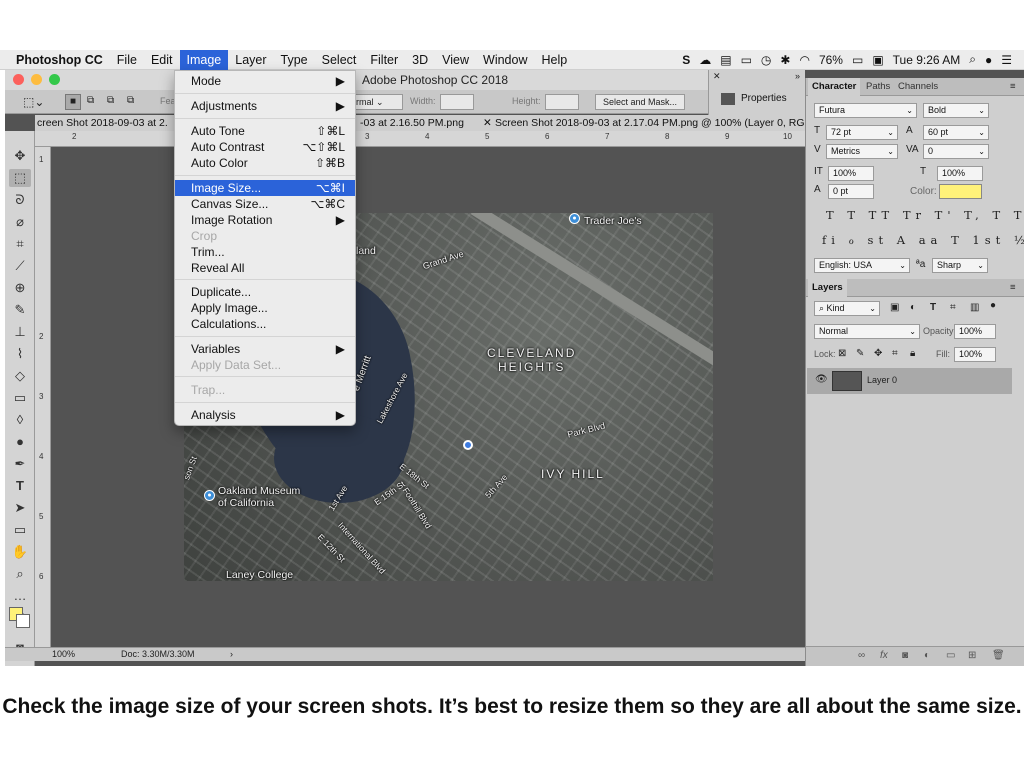  What do you see at coordinates (842, 353) in the screenshot?
I see `lock-transparent-icon: ⊠` at bounding box center [842, 353].